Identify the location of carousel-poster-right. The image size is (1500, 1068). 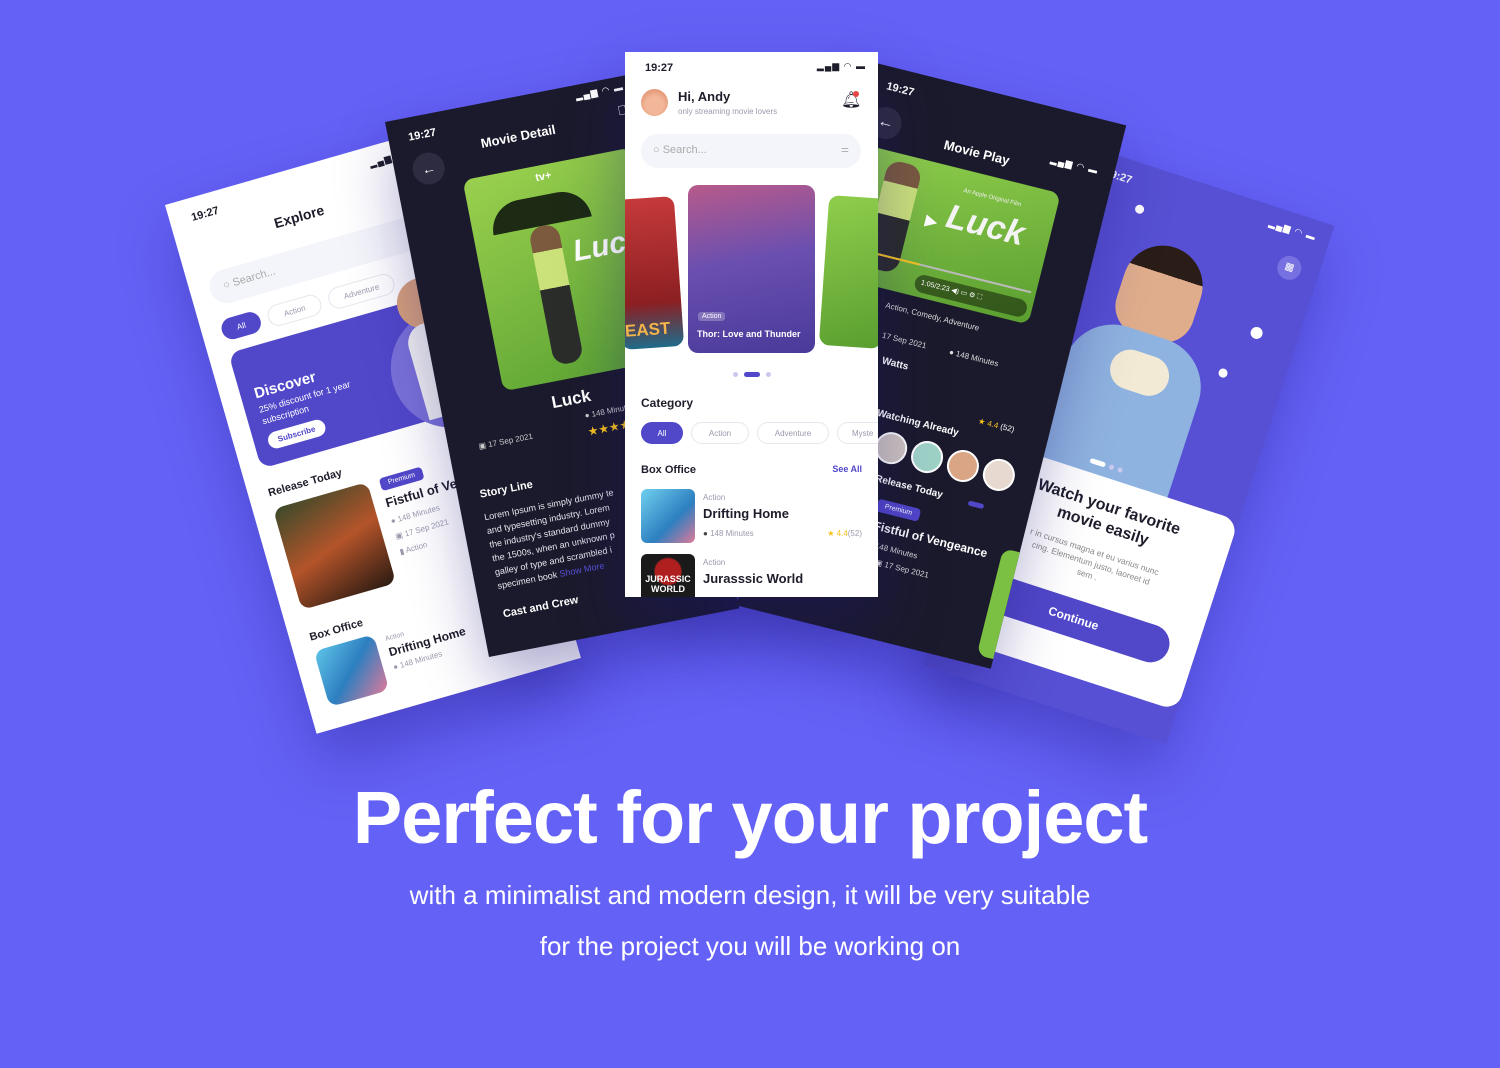
(848, 272).